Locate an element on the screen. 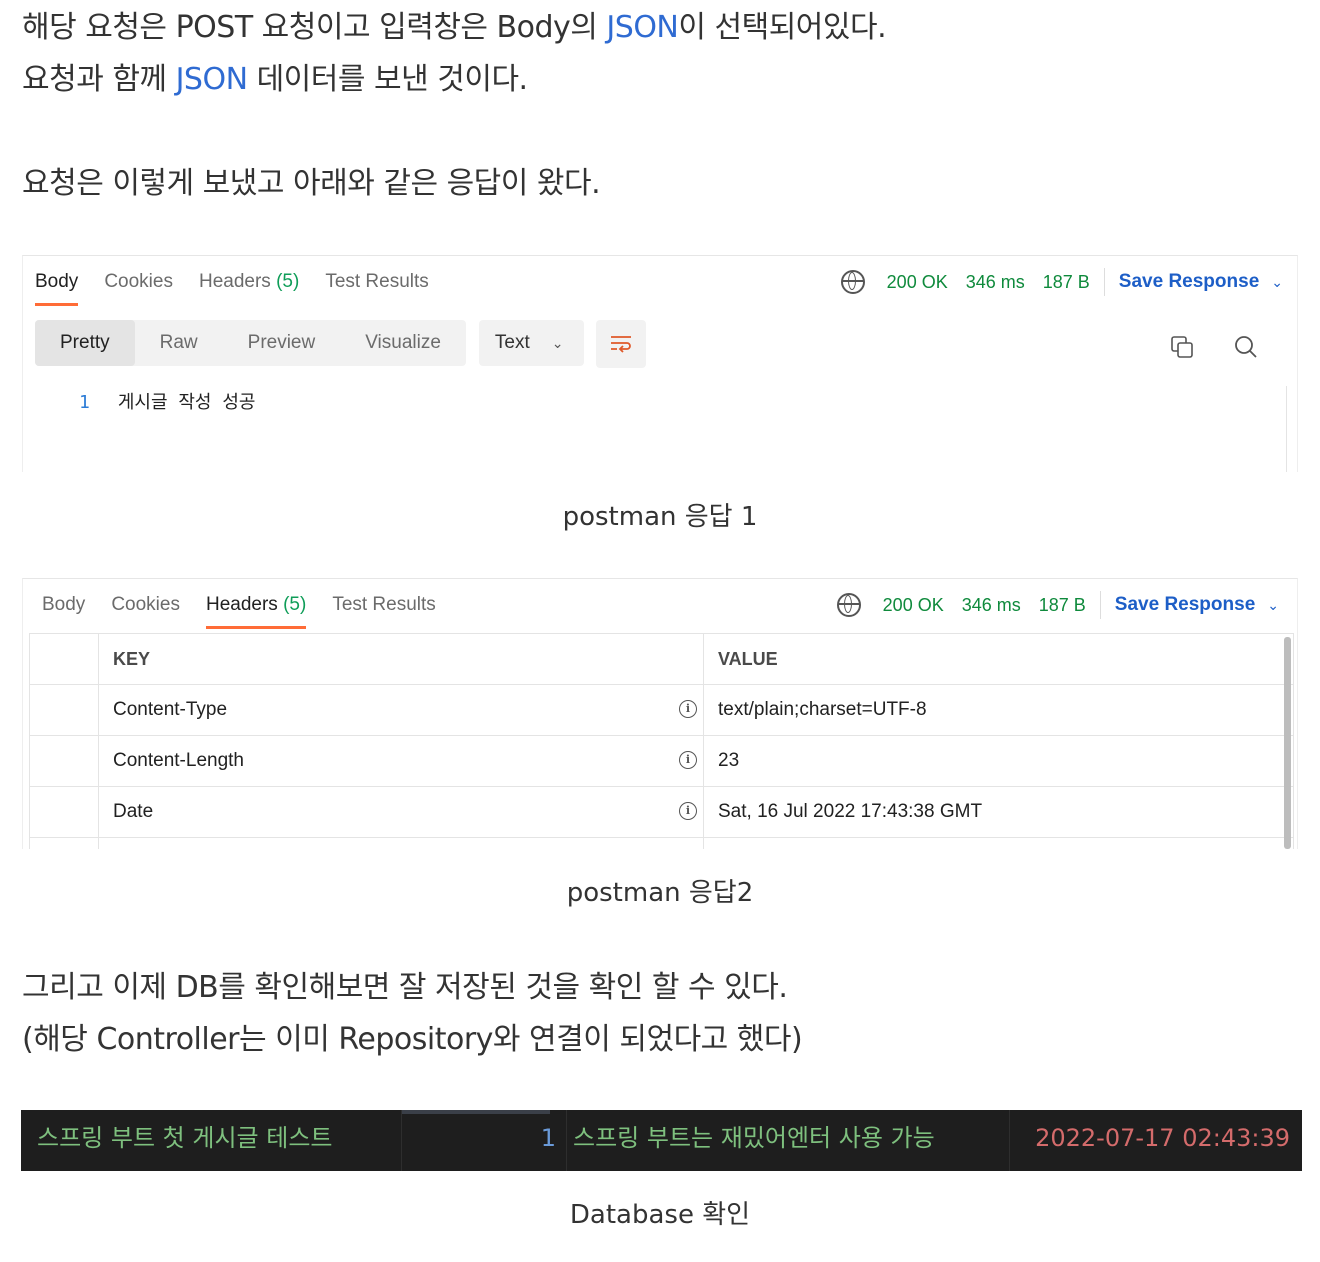 The image size is (1320, 1262). header-key: Date i is located at coordinates (401, 812).